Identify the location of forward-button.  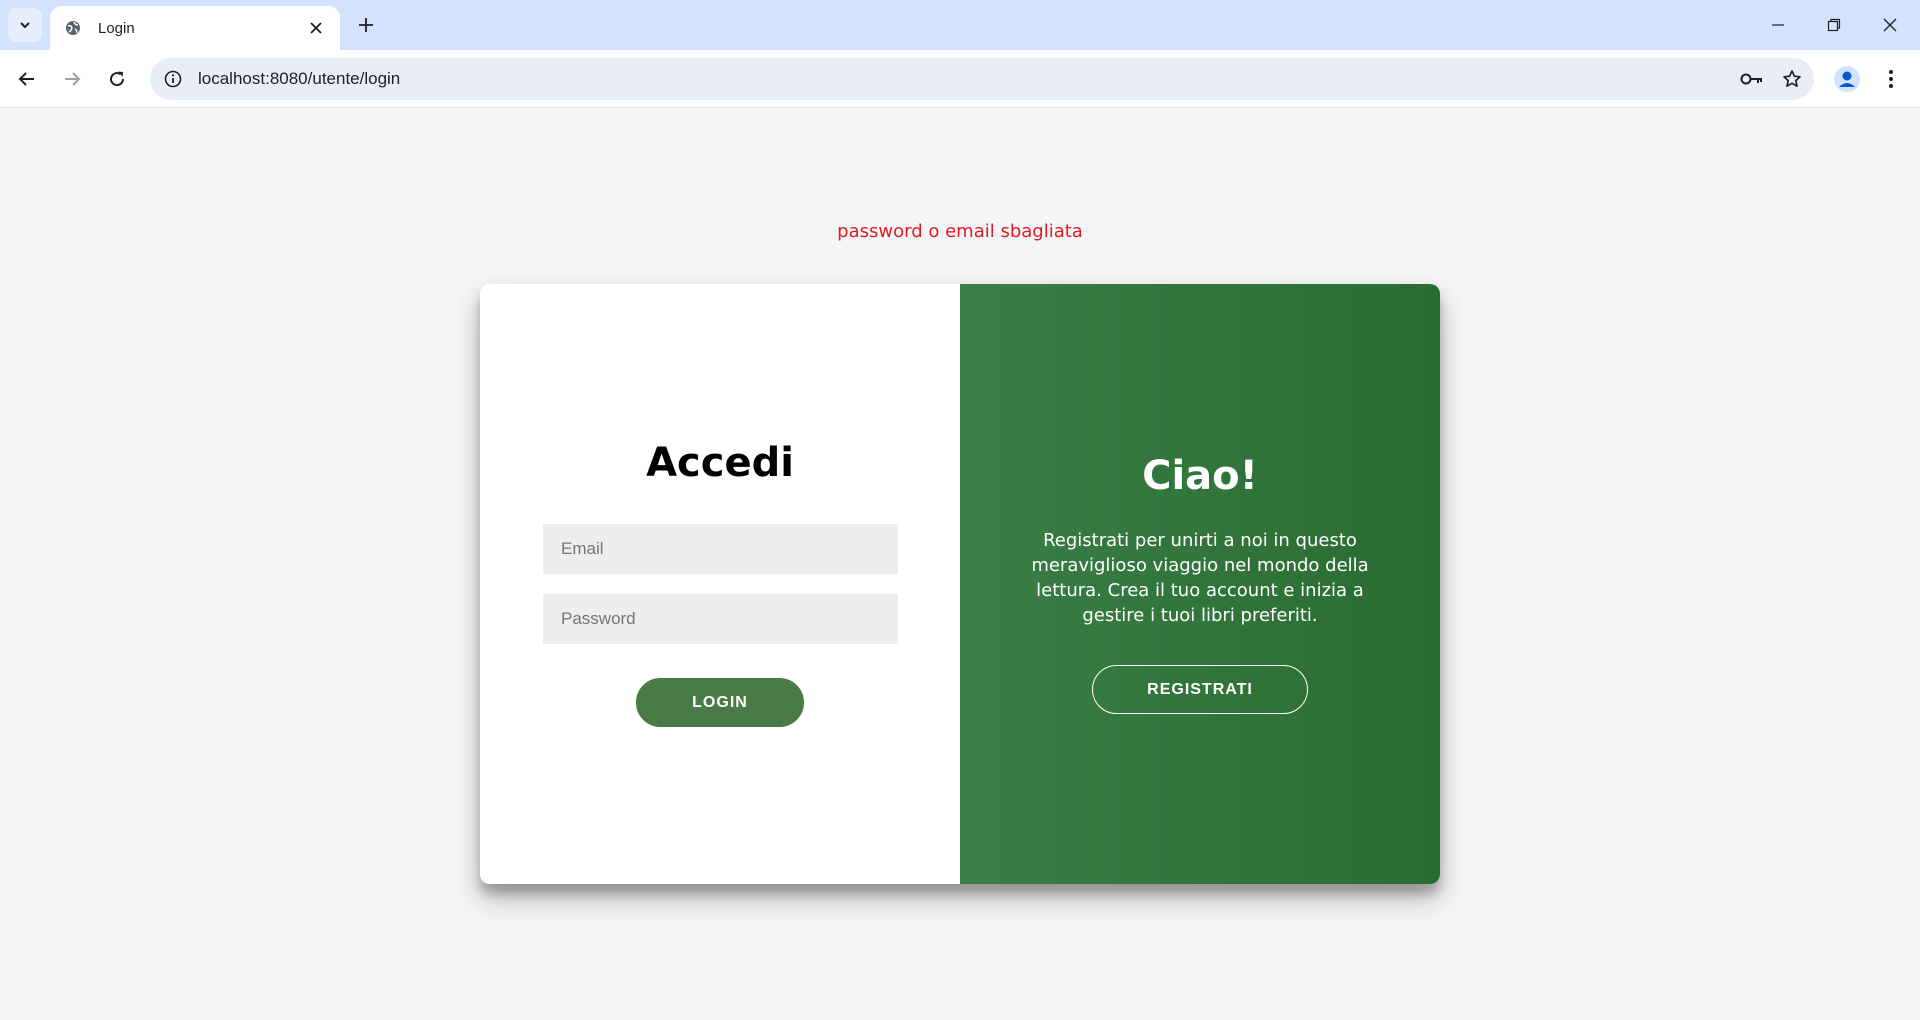
(72, 79).